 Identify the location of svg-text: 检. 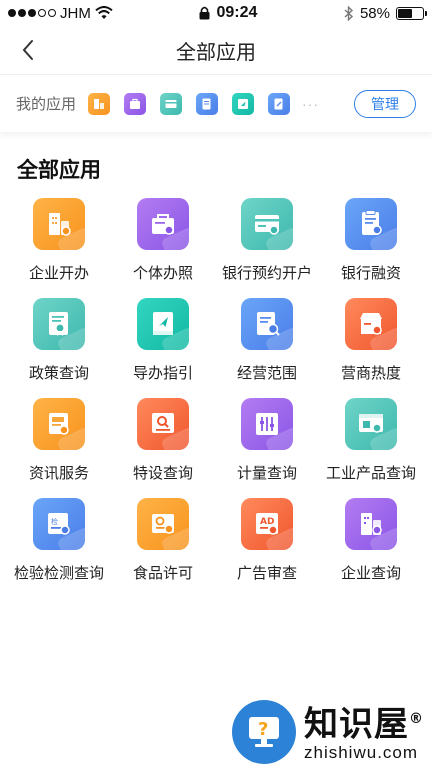
(54, 521).